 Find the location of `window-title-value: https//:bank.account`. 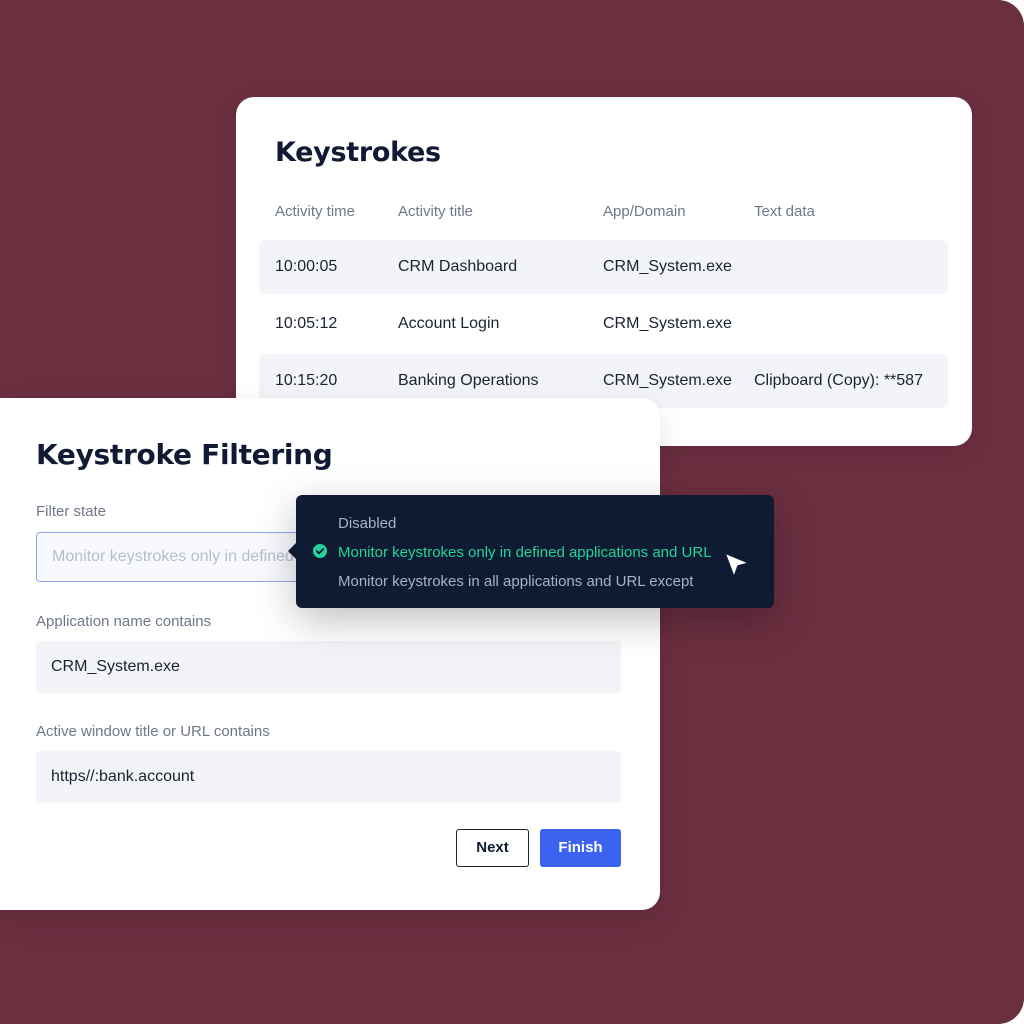

window-title-value: https//:bank.account is located at coordinates (123, 776).